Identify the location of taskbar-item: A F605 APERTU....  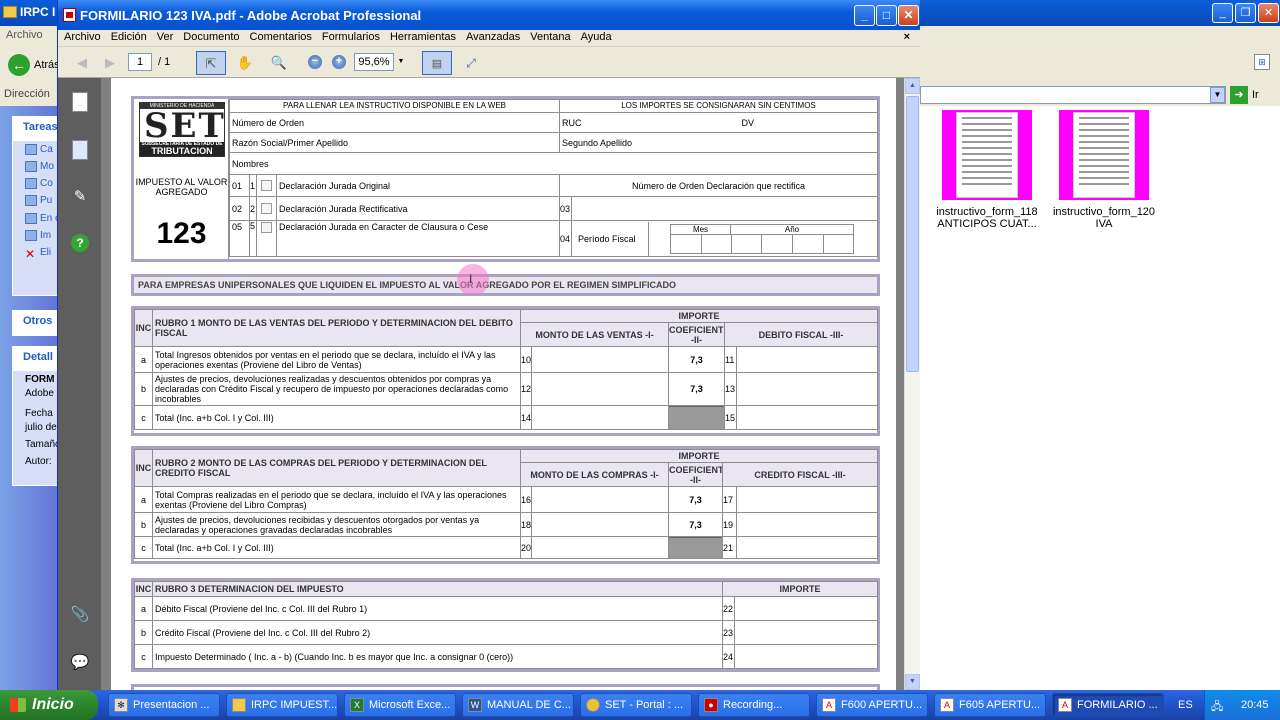
(990, 705).